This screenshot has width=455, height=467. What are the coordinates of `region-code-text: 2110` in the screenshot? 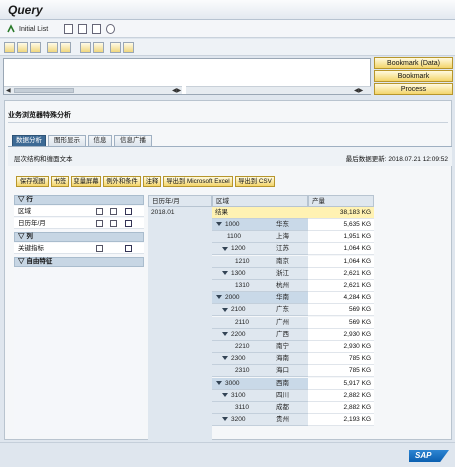 It's located at (242, 322).